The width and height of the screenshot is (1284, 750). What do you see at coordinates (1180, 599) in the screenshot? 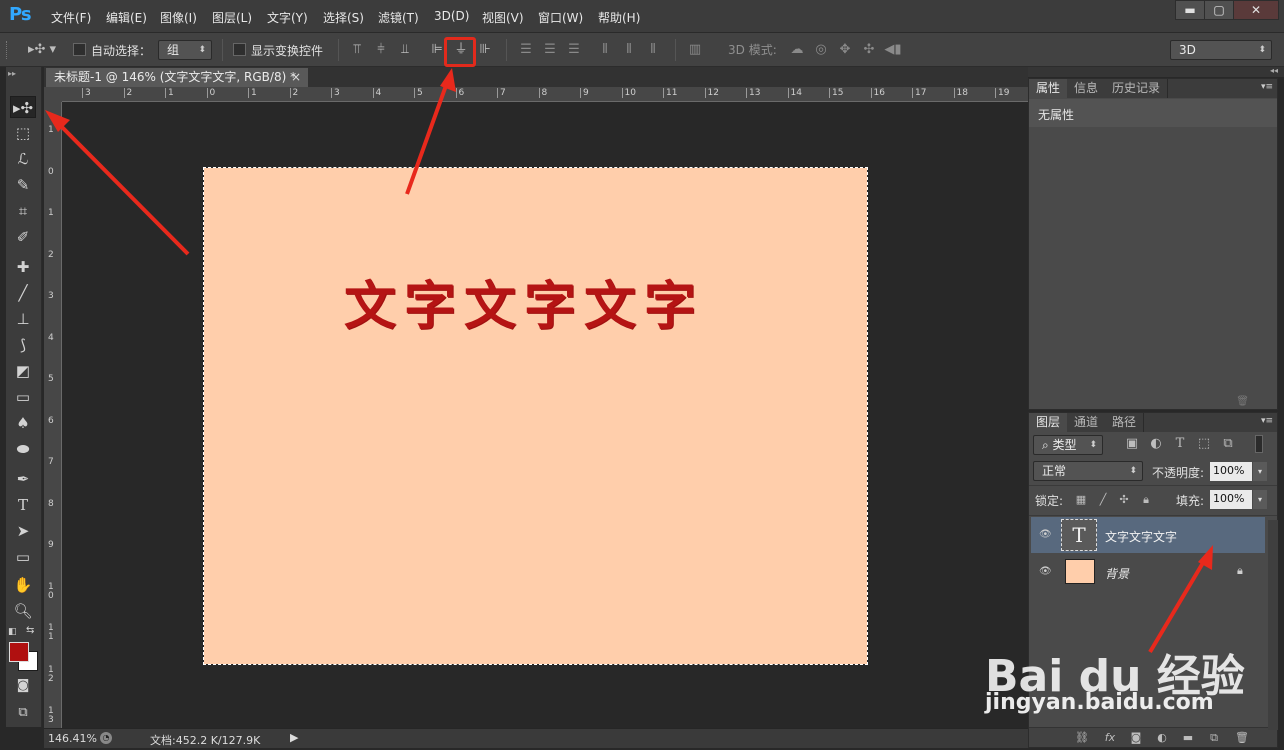
I see `arrow-to-text-layer` at bounding box center [1180, 599].